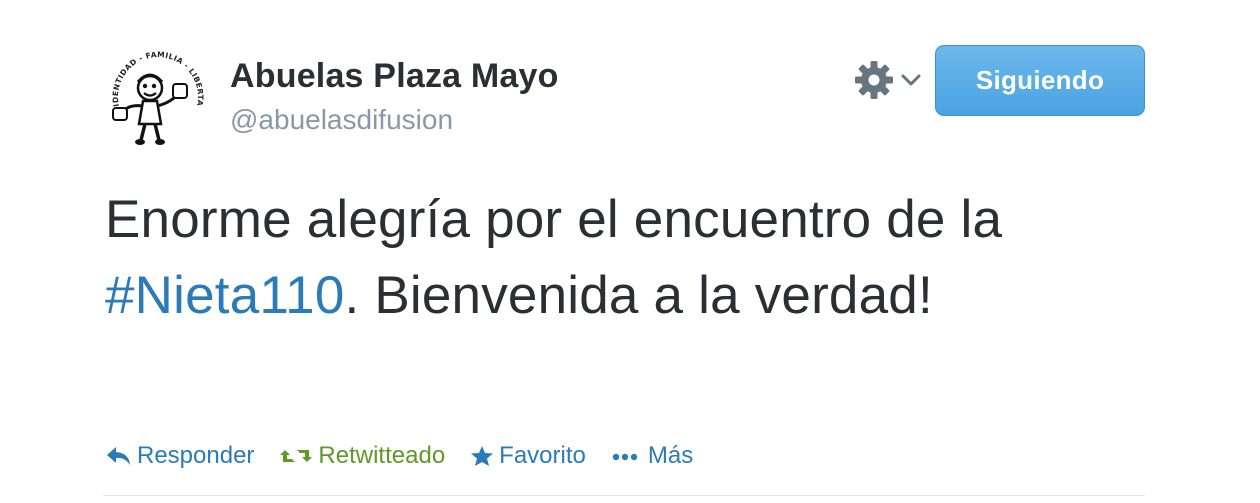 This screenshot has width=1260, height=503. I want to click on avatar: IDENTIDAD - FAMILIA - LIBERTAD, so click(158, 99).